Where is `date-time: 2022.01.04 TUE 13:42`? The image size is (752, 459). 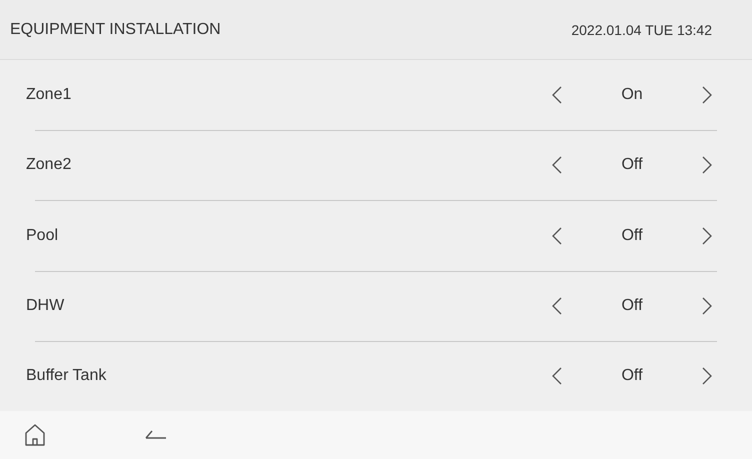 date-time: 2022.01.04 TUE 13:42 is located at coordinates (641, 30).